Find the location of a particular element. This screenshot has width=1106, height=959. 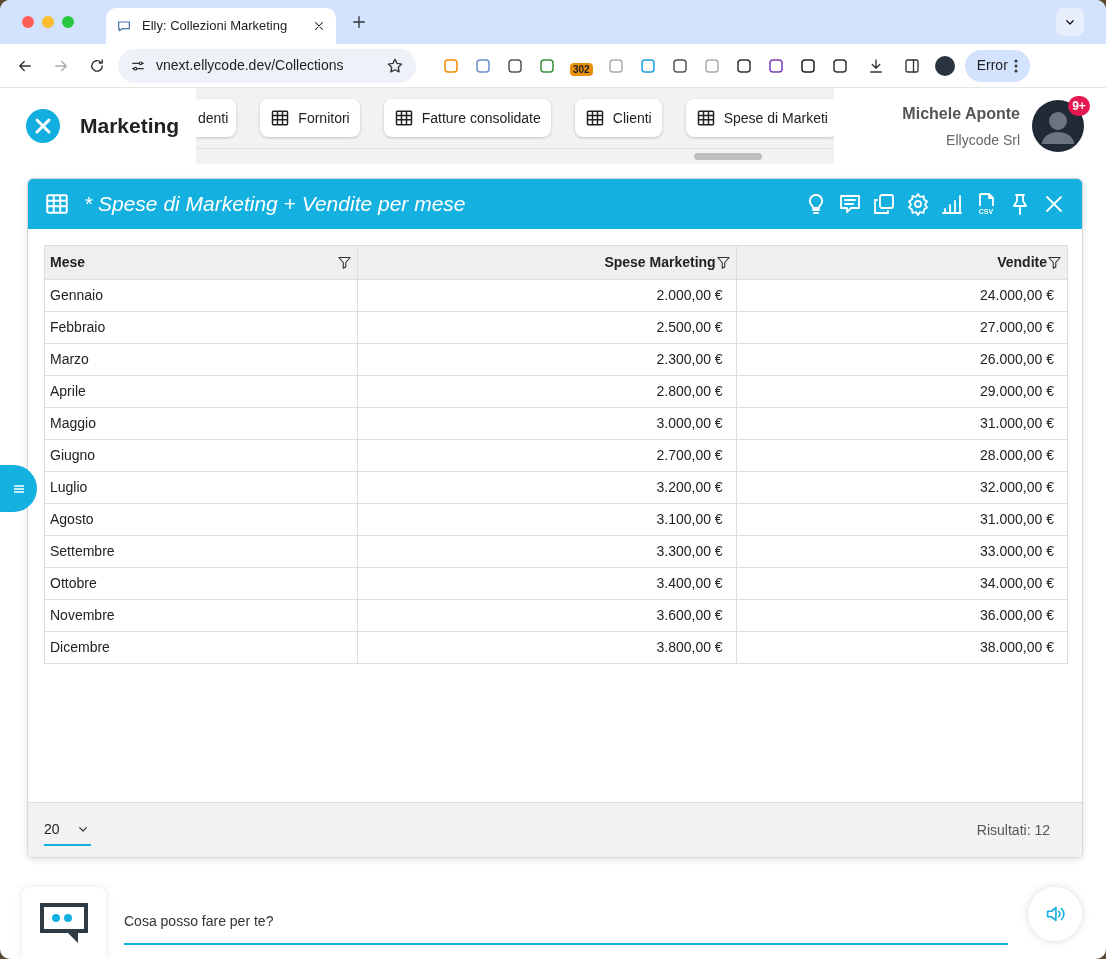

speaker-button is located at coordinates (1055, 914).